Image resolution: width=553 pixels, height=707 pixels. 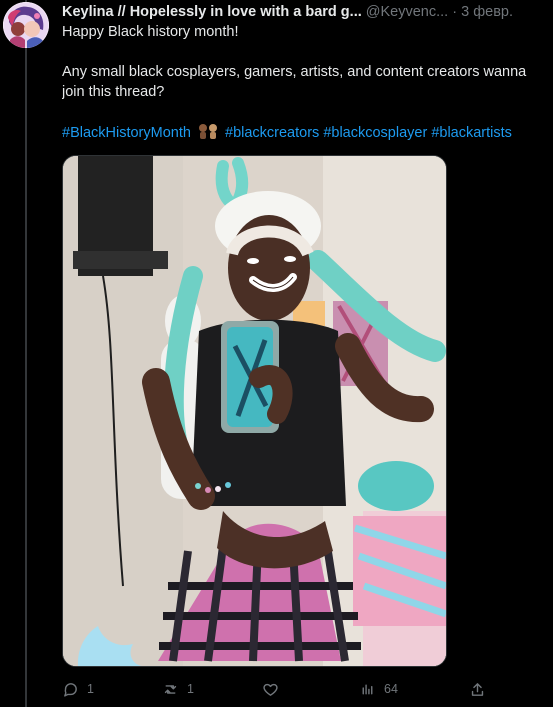 I want to click on reply-count: 1, so click(x=90, y=689).